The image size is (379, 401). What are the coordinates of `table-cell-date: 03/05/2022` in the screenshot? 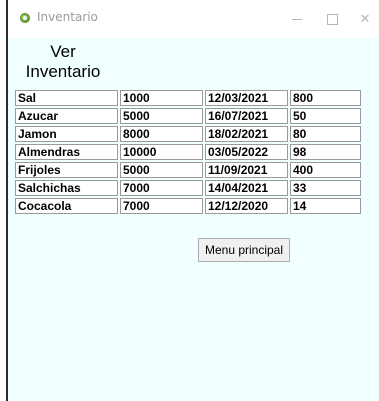 It's located at (246, 152).